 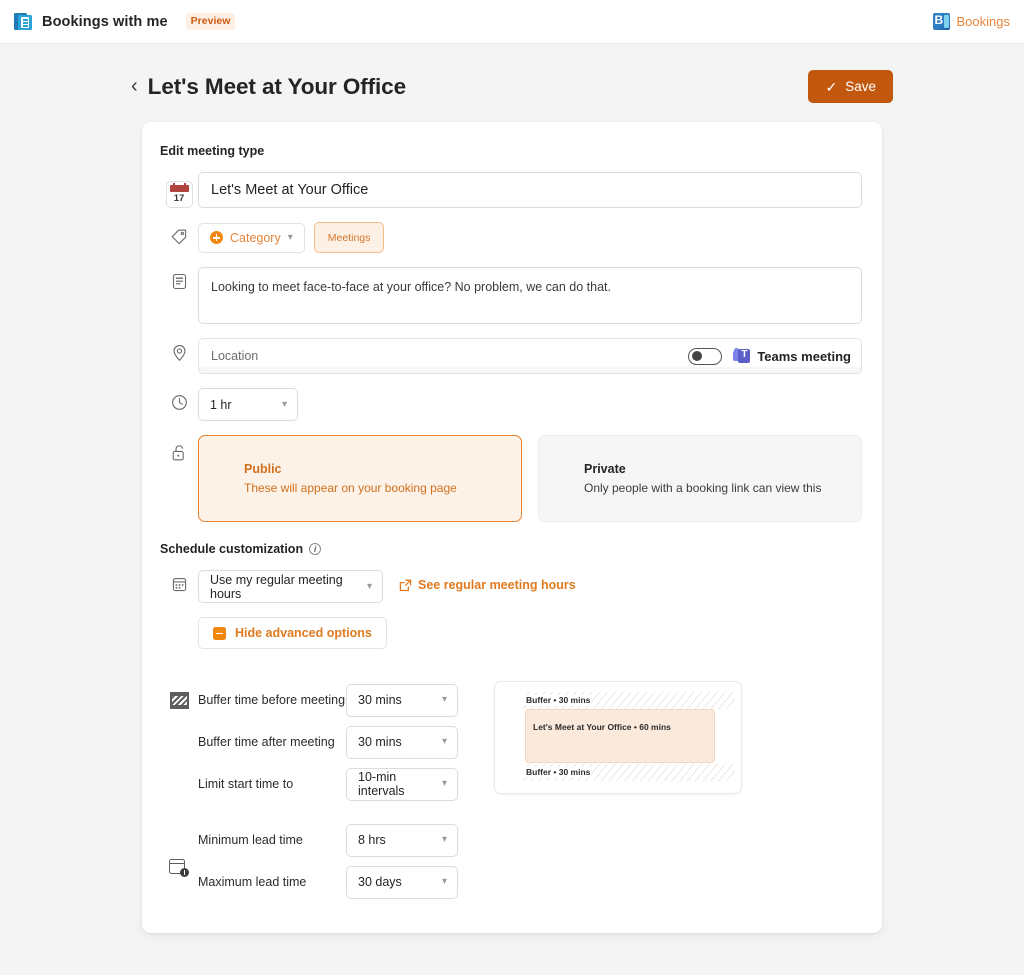 I want to click on buffer-hatch-icon, so click(x=179, y=700).